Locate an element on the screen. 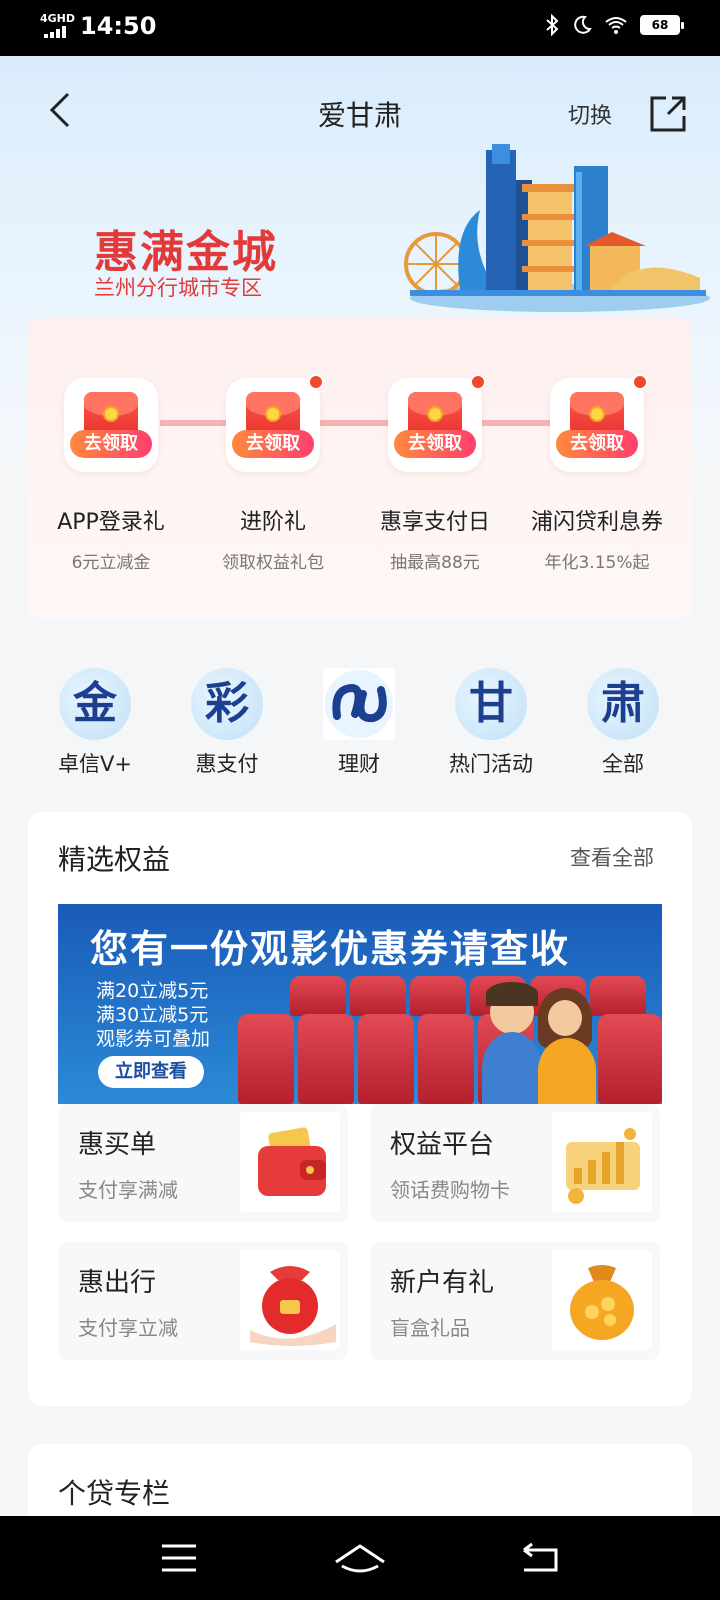 The width and height of the screenshot is (720, 1600). tile-benefit-platform: 权益平台 领话费购物卡 is located at coordinates (515, 1163).